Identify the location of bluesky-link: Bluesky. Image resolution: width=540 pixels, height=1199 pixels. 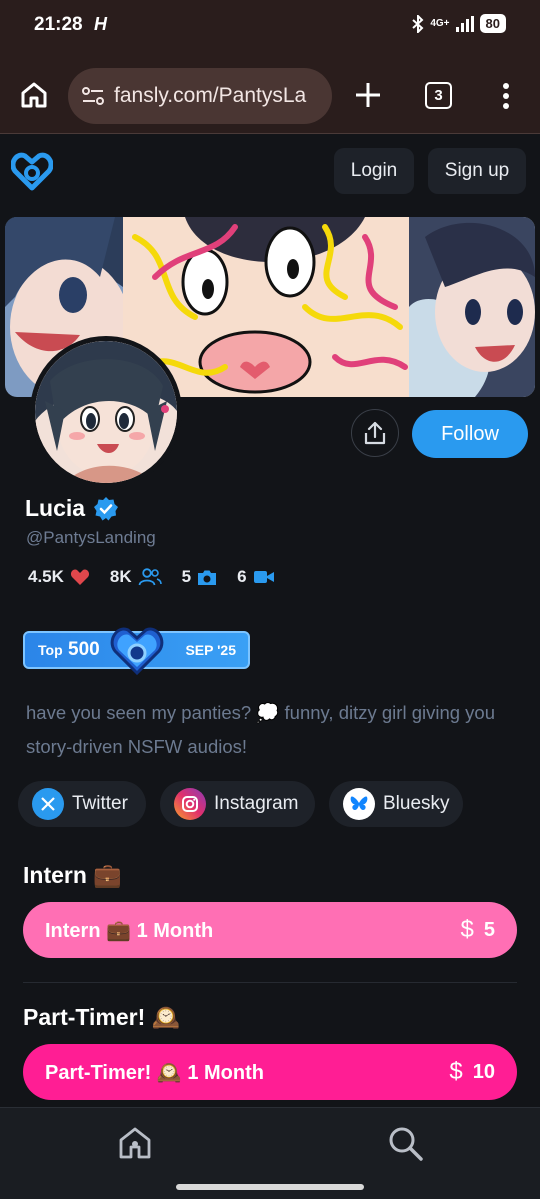
(396, 804).